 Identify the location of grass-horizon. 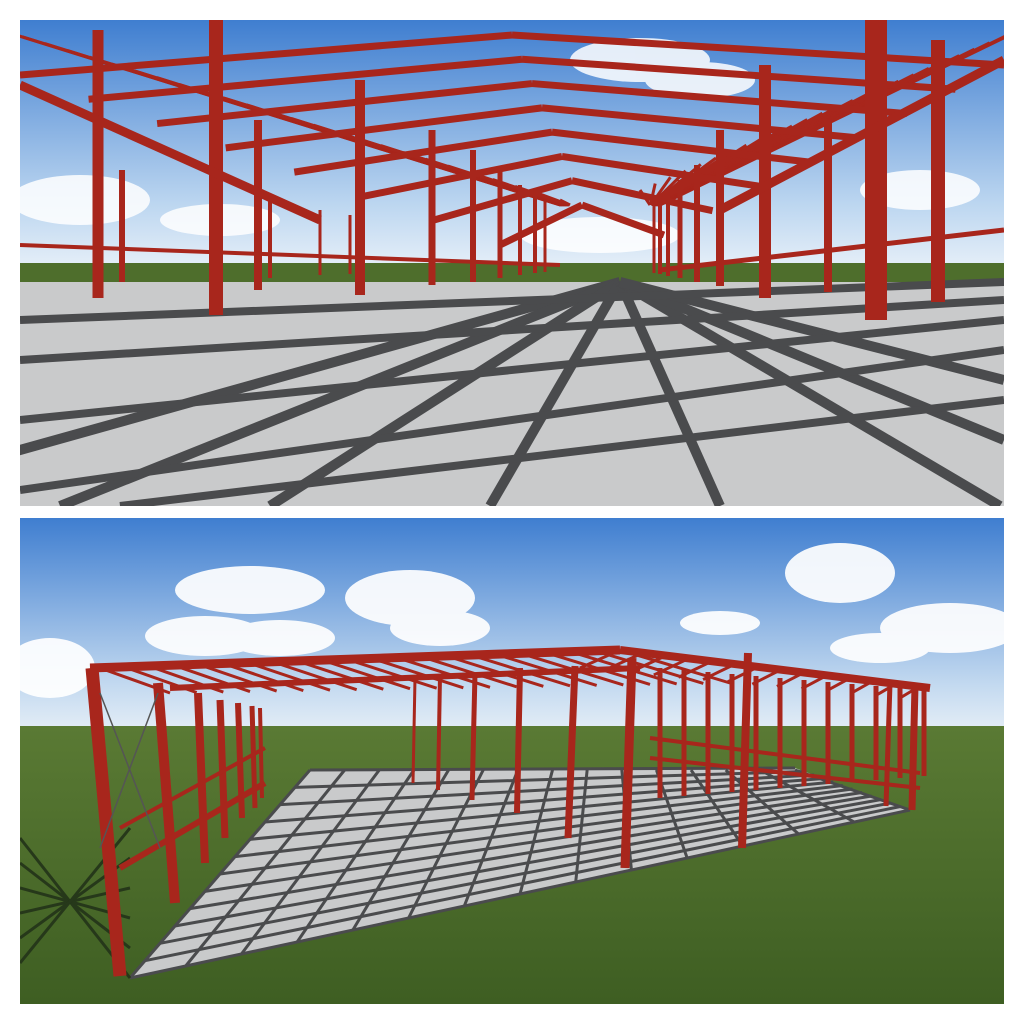
(512, 274).